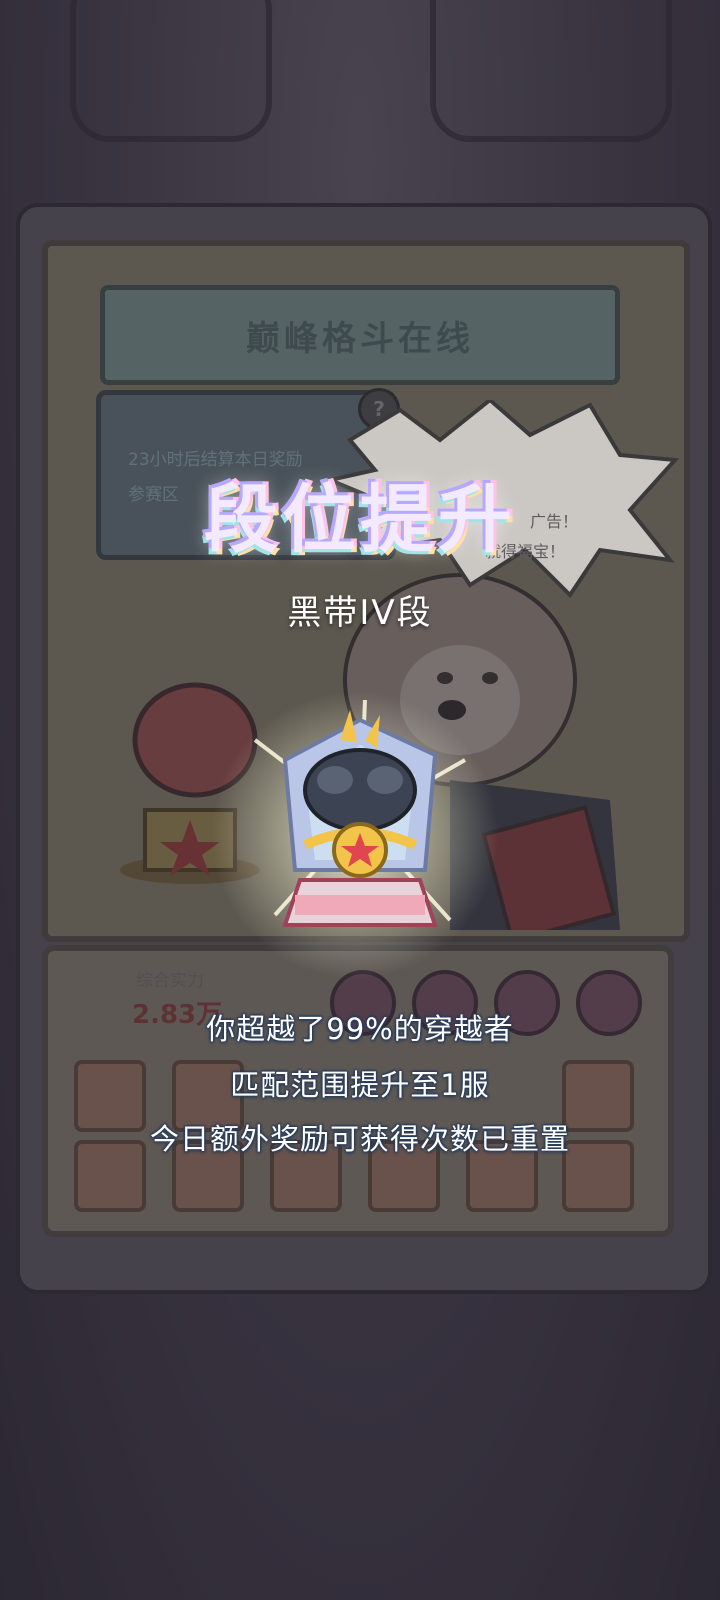  I want to click on match-range-message: 匹配范围提升至1服, so click(360, 1085).